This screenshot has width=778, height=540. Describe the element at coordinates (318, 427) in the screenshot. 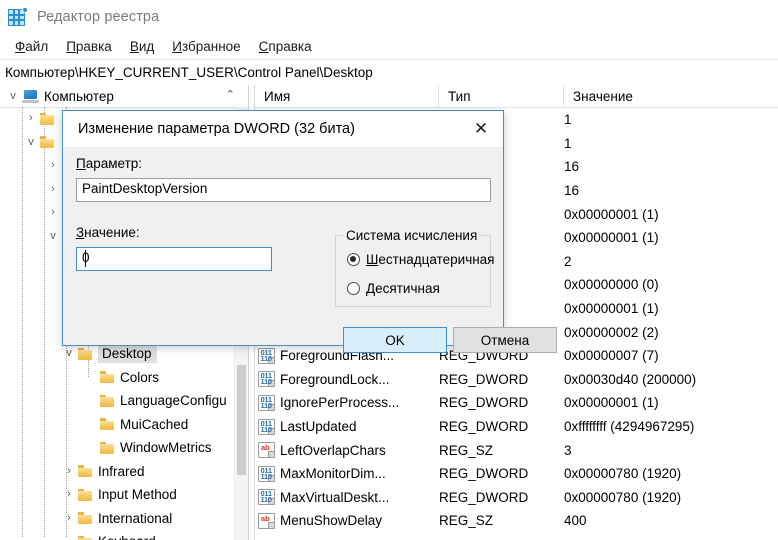

I see `value-name: LastUpdated` at that location.